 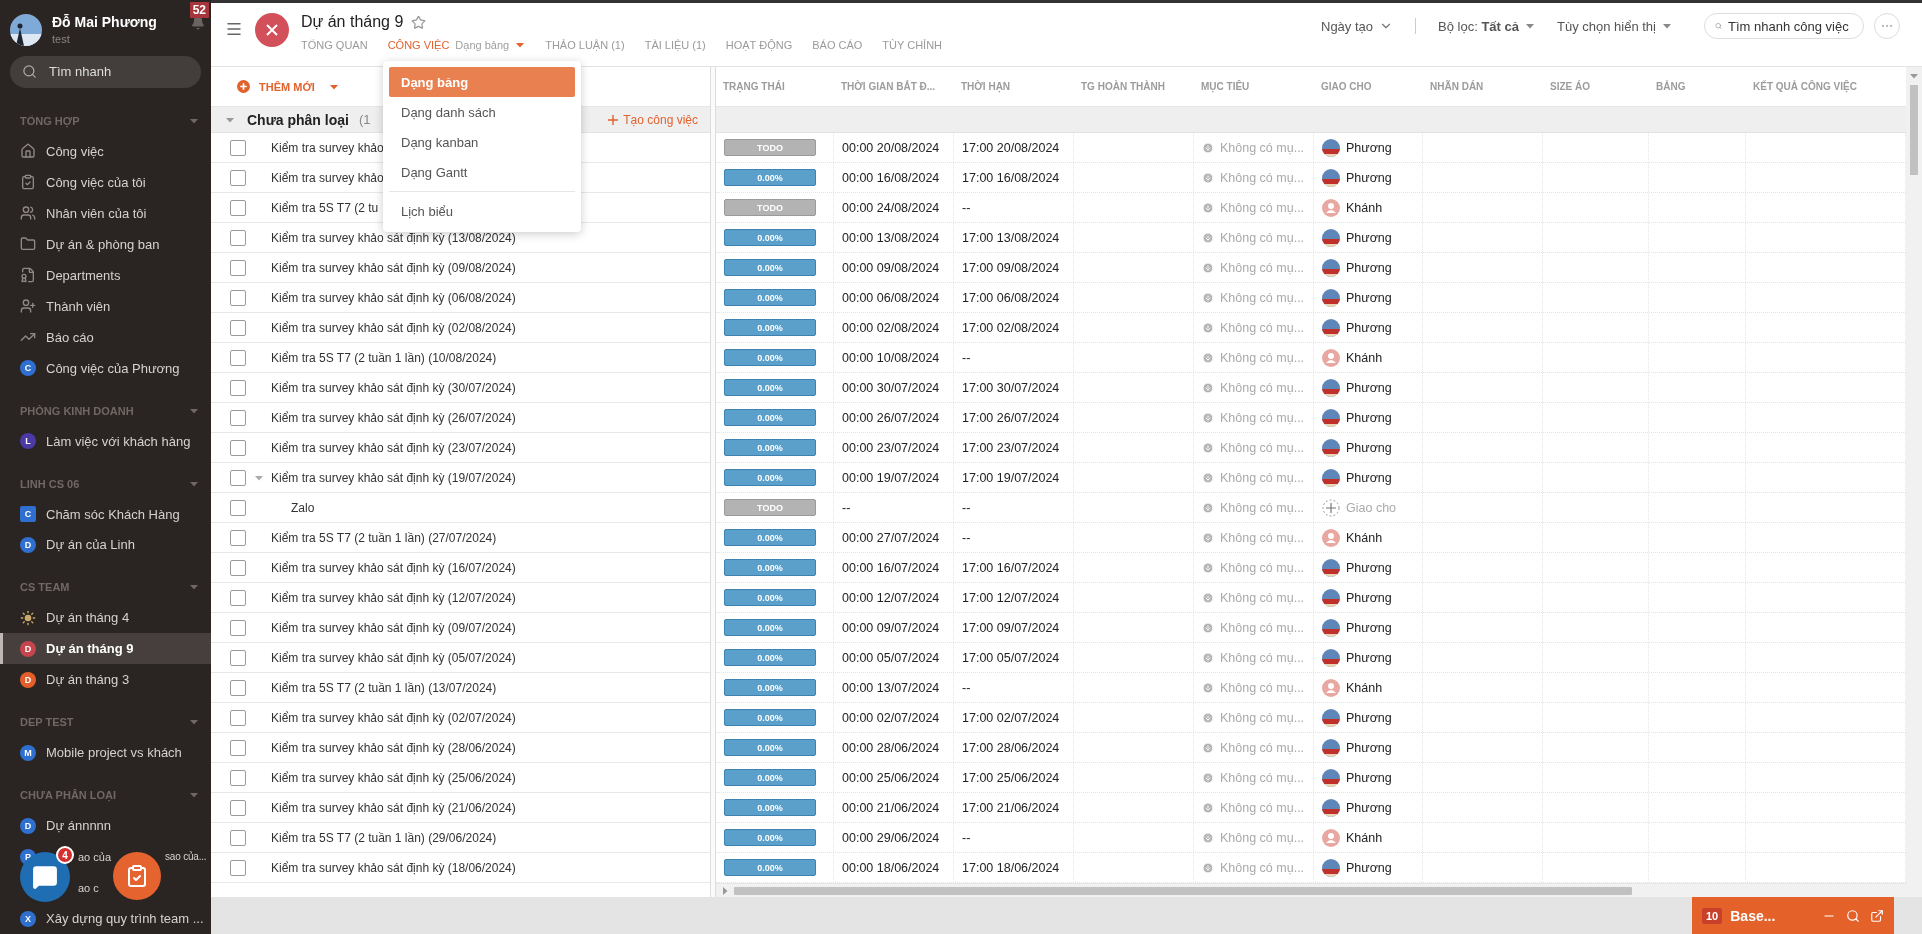 What do you see at coordinates (1486, 26) in the screenshot?
I see `filter-button: Bộ lọc: Tất cả` at bounding box center [1486, 26].